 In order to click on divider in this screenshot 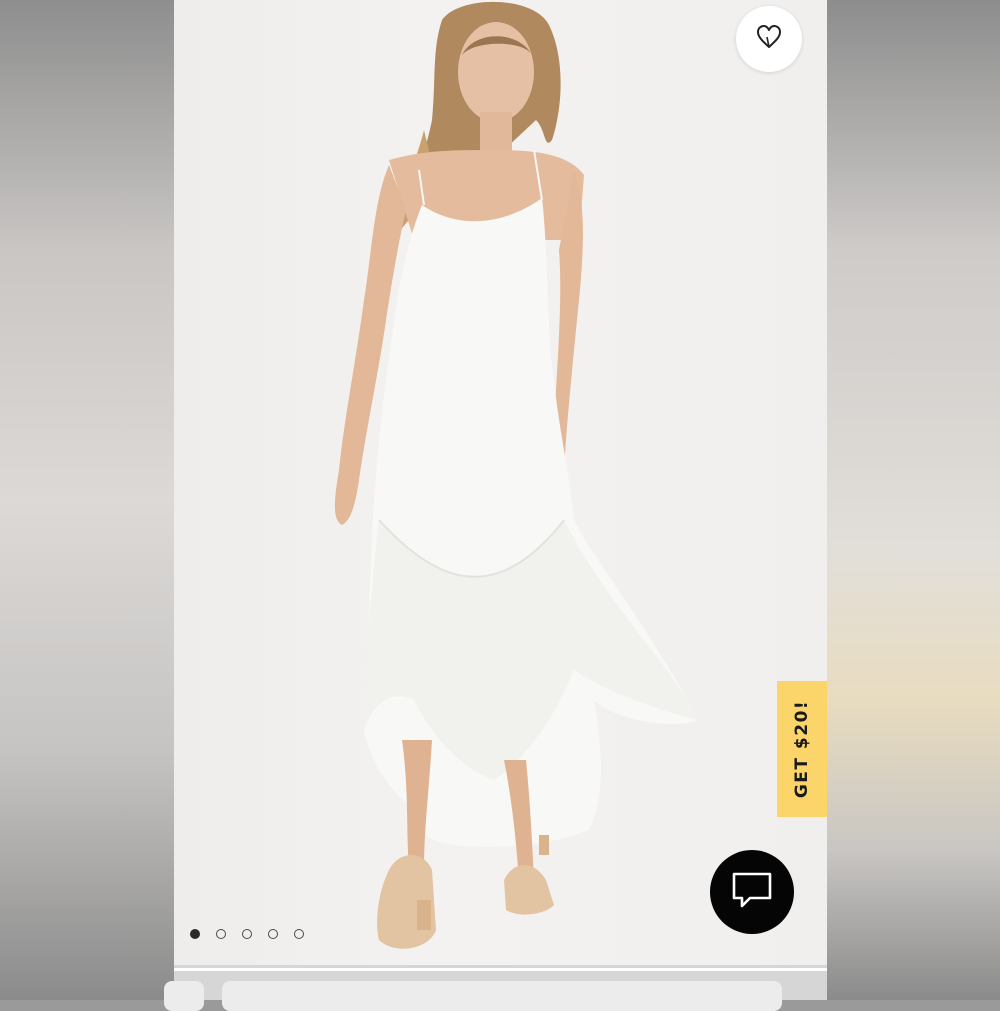, I will do `click(500, 969)`.